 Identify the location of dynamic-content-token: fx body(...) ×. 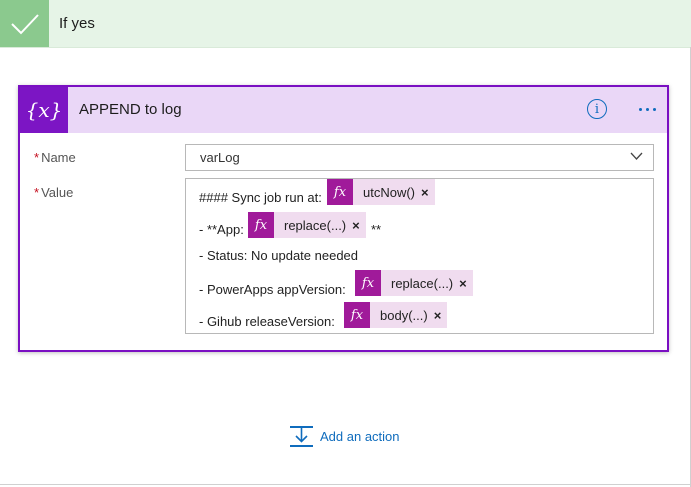
(396, 315).